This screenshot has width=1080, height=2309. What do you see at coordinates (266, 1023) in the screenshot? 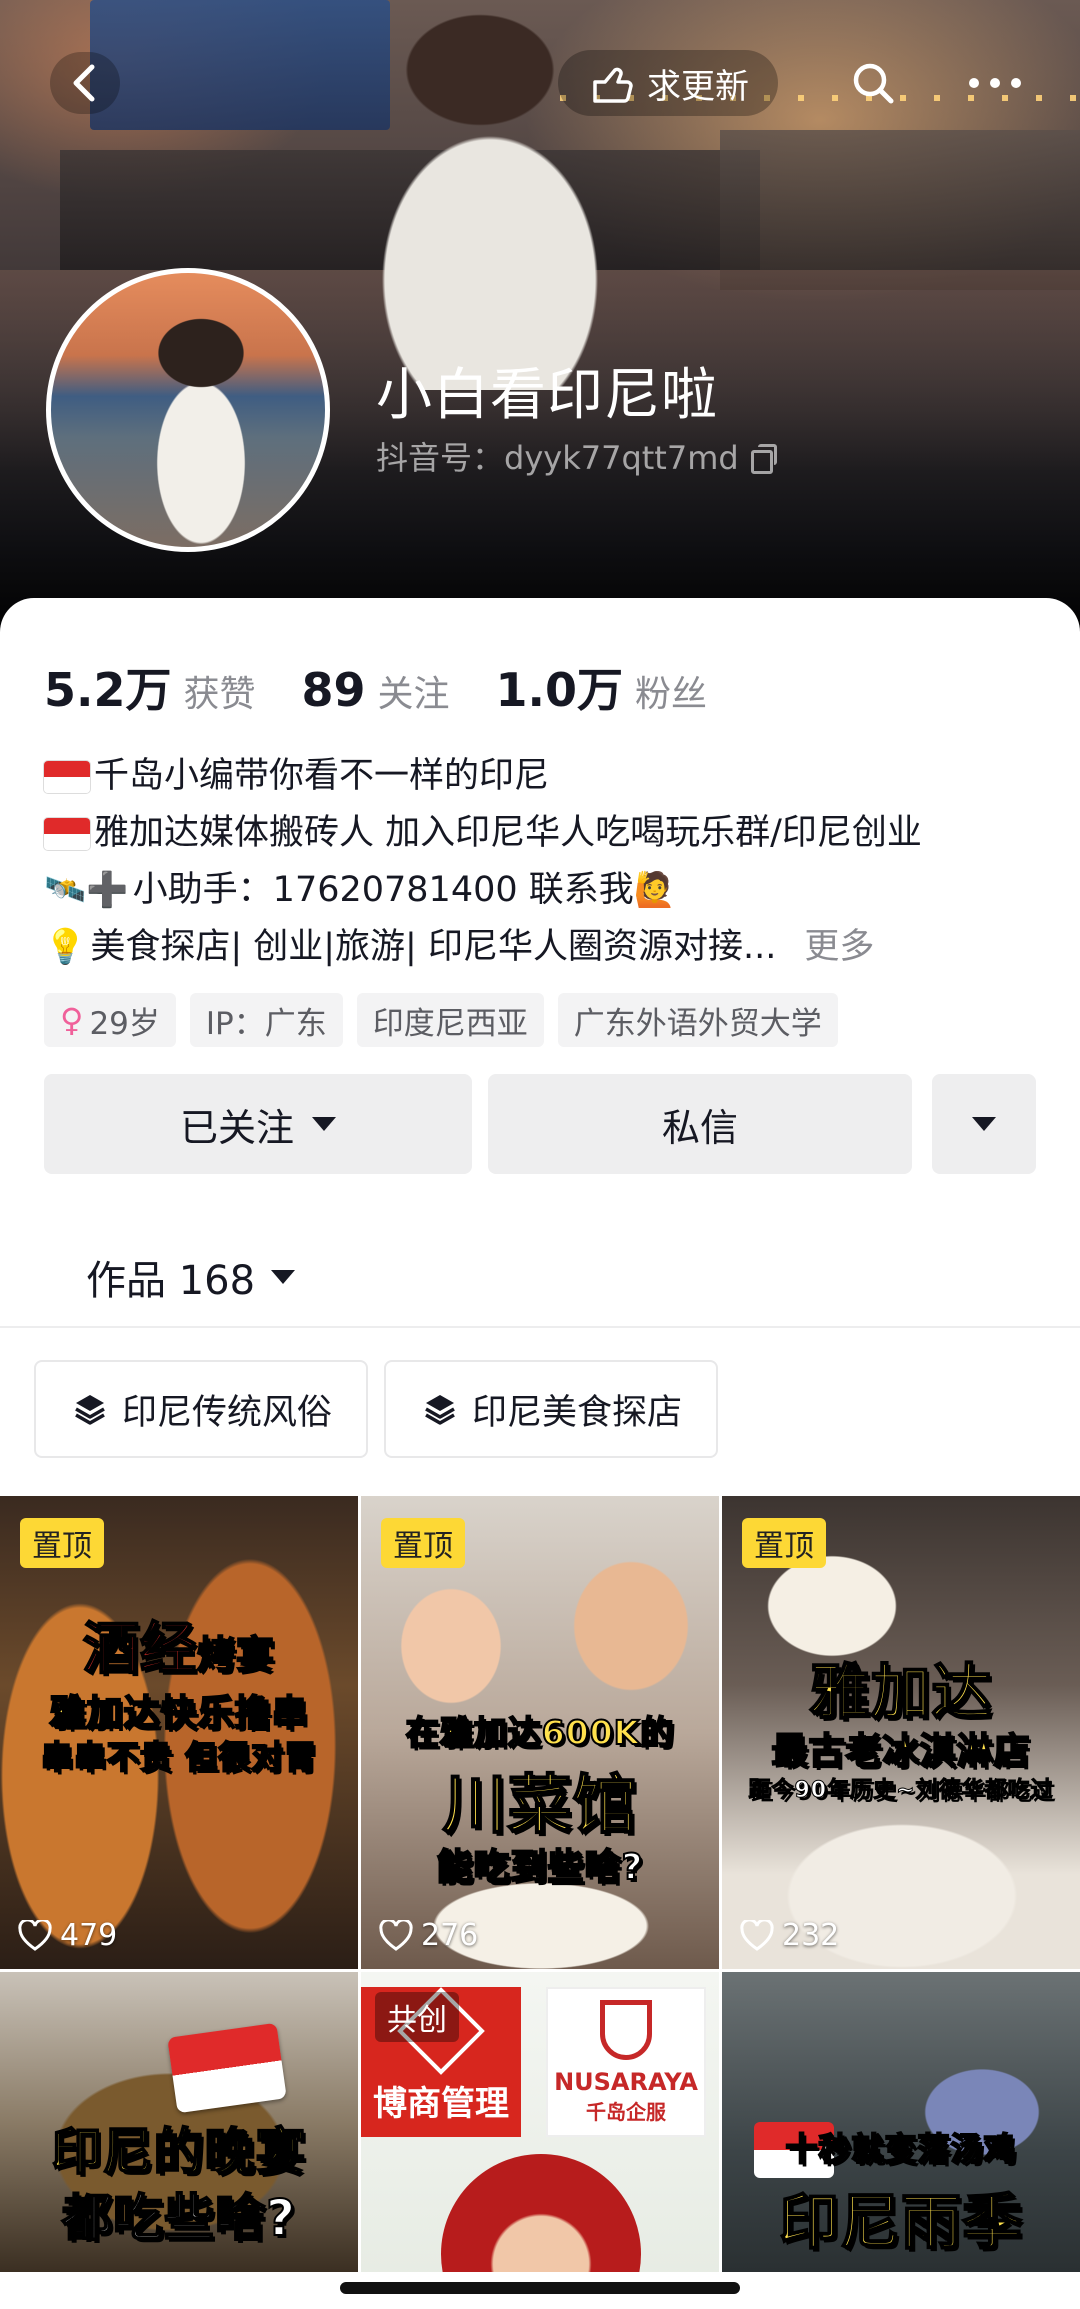
I see `tag-label: IP：广东` at bounding box center [266, 1023].